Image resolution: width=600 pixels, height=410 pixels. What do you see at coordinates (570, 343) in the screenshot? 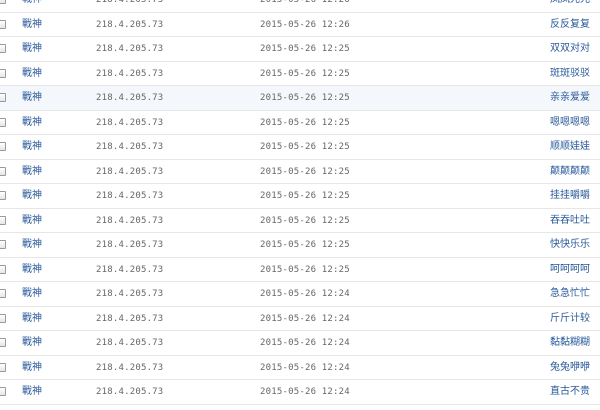
I see `content-link: 黏黏糊糊` at bounding box center [570, 343].